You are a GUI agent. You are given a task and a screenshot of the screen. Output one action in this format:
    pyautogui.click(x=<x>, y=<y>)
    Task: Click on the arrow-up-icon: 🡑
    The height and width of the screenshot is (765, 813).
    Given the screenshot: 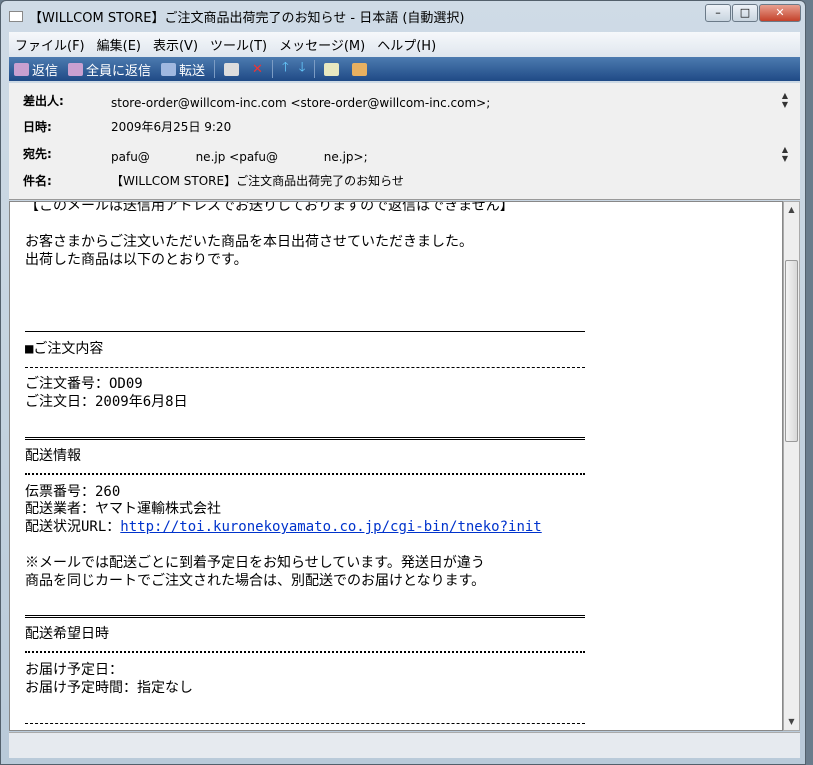 What is the action you would take?
    pyautogui.click(x=285, y=67)
    